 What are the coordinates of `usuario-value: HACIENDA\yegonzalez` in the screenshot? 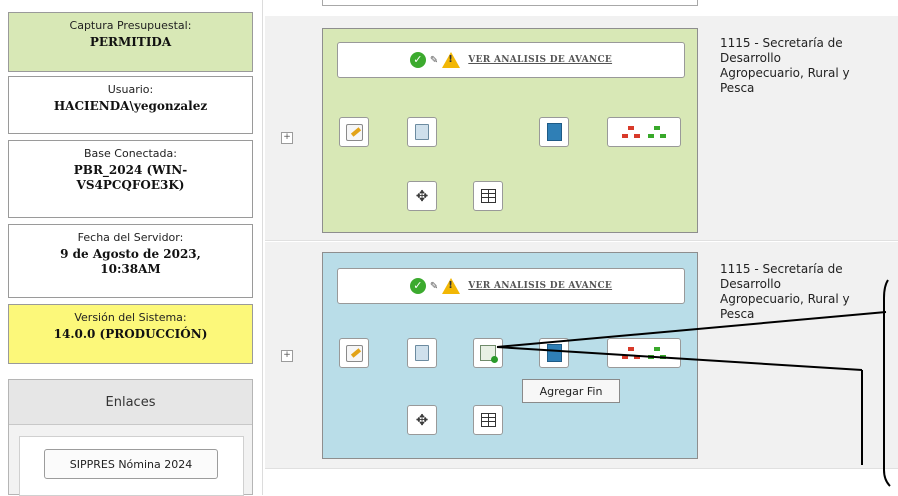 It's located at (130, 106).